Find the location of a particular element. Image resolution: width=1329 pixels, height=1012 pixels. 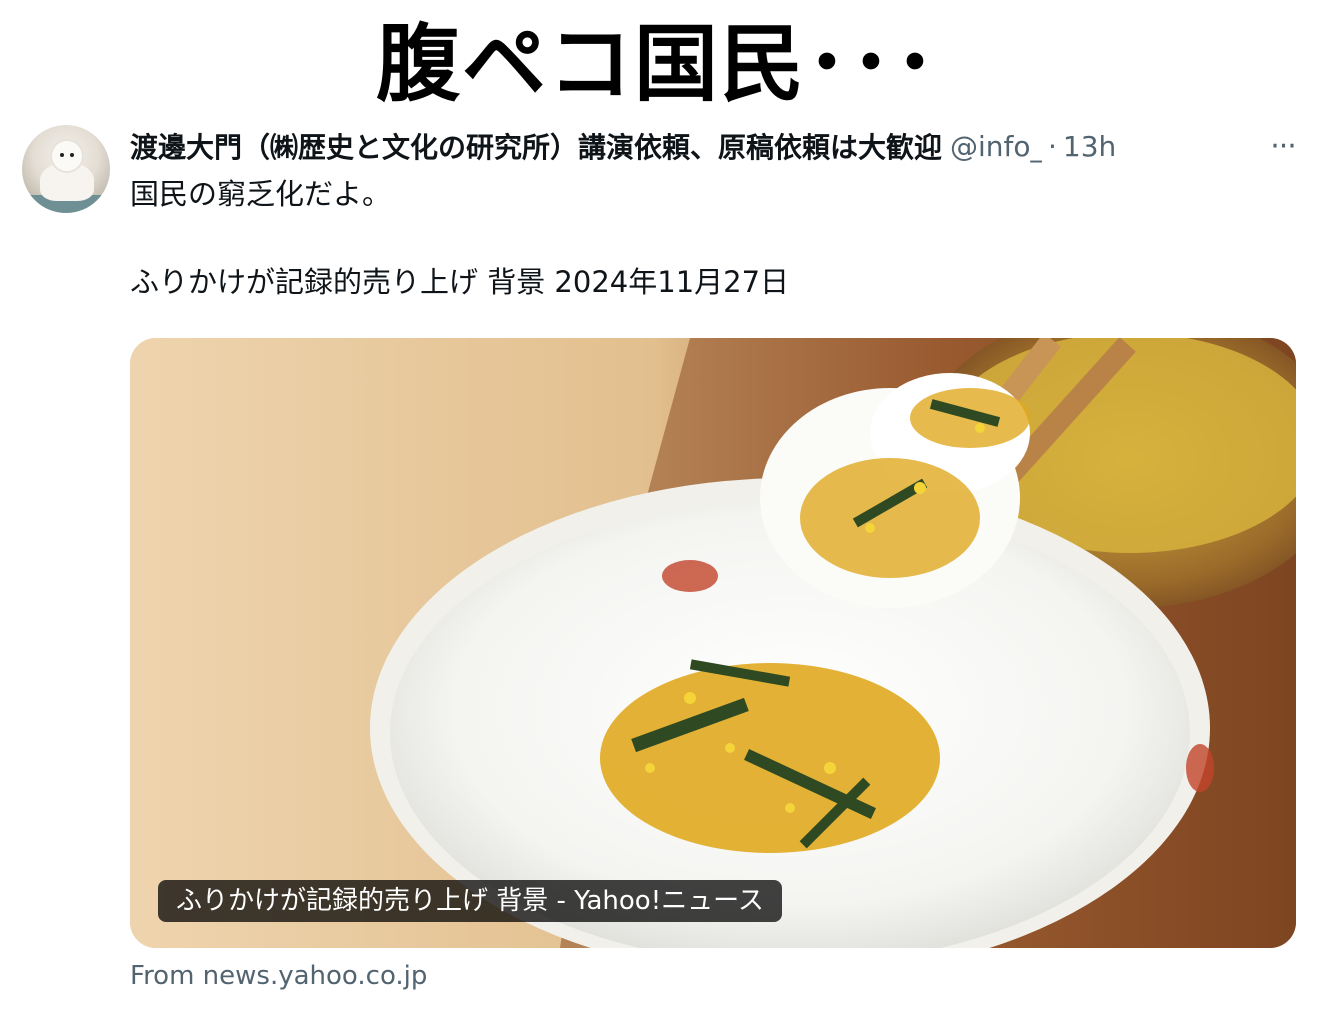

card-source-link: From news.yahoo.co.jp is located at coordinates (278, 976).